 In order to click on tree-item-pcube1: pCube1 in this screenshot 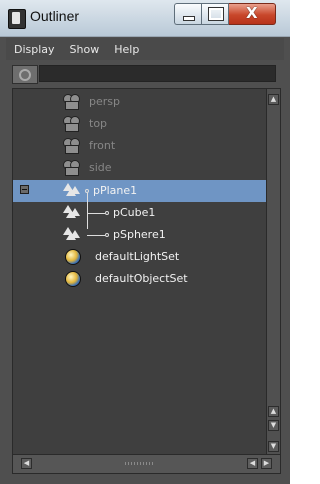, I will do `click(140, 213)`.